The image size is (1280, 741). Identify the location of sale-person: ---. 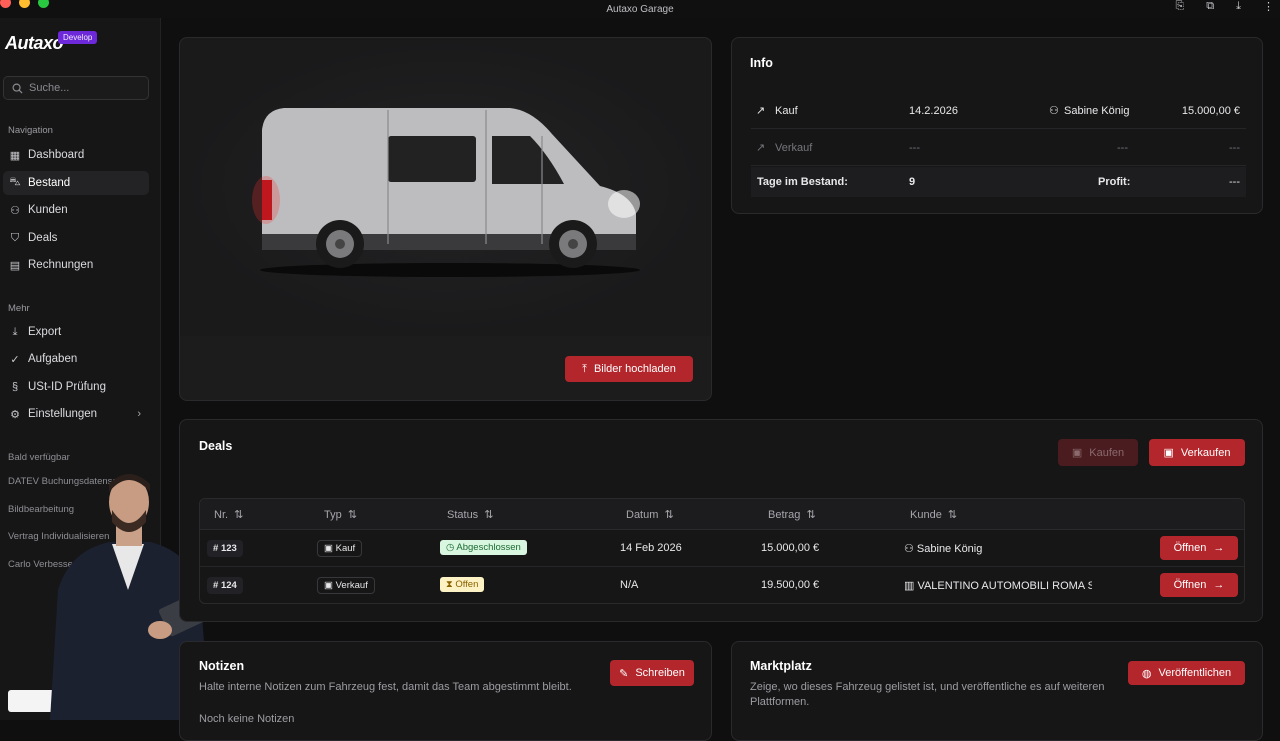
(1122, 147).